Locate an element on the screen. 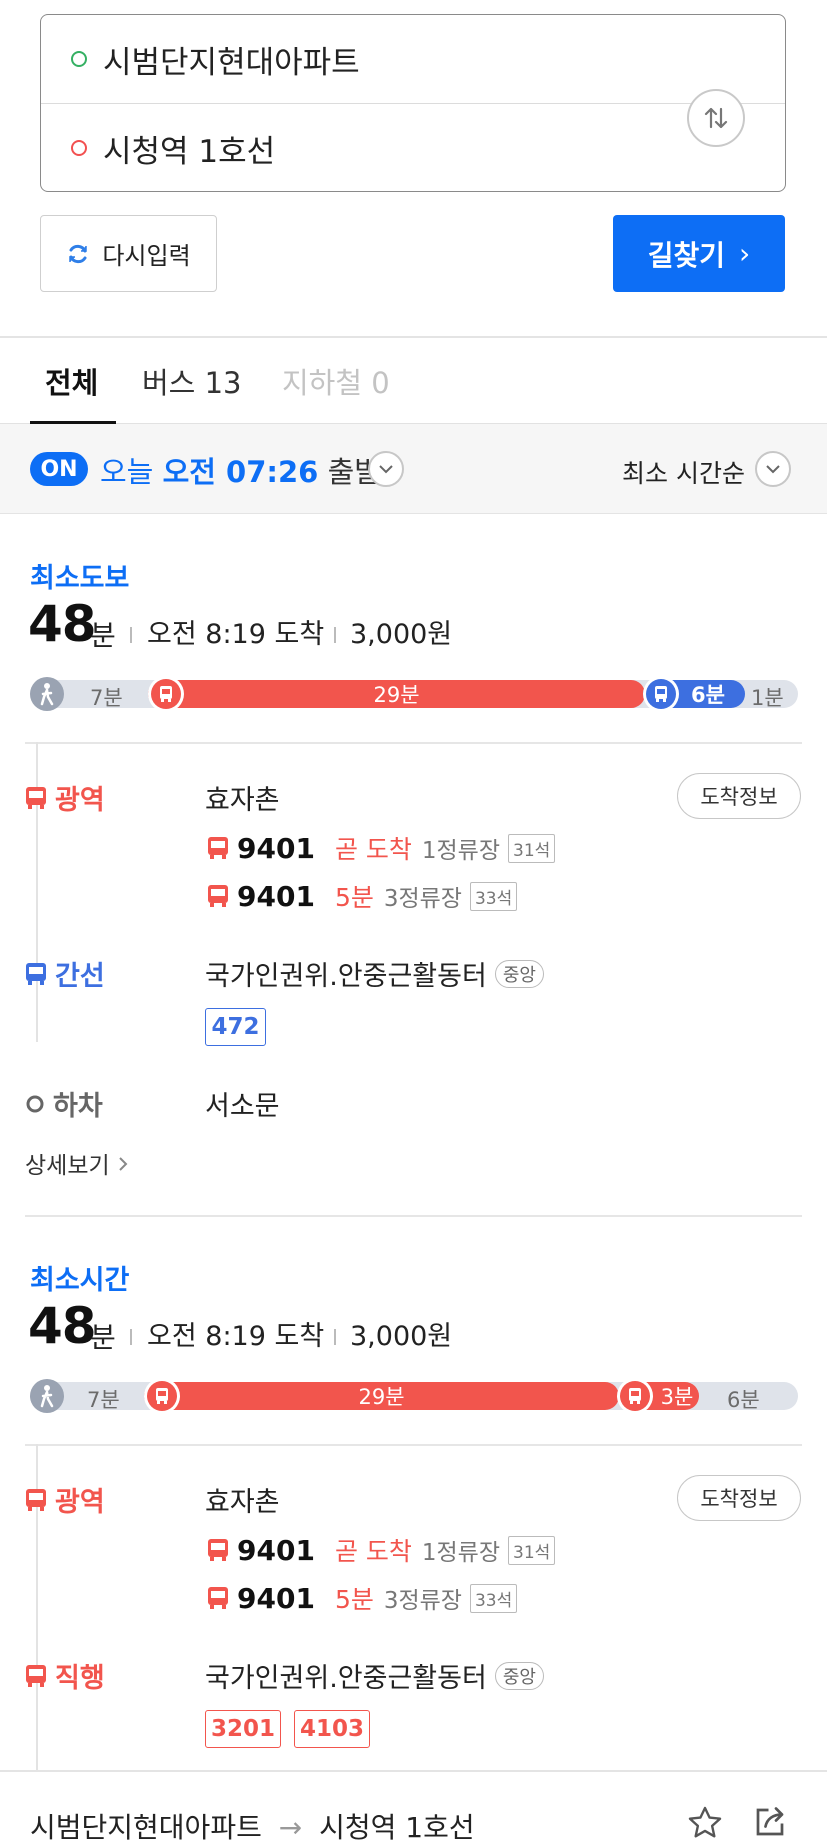 This screenshot has width=827, height=1845. destination-field: 시청역 1호선 is located at coordinates (413, 148).